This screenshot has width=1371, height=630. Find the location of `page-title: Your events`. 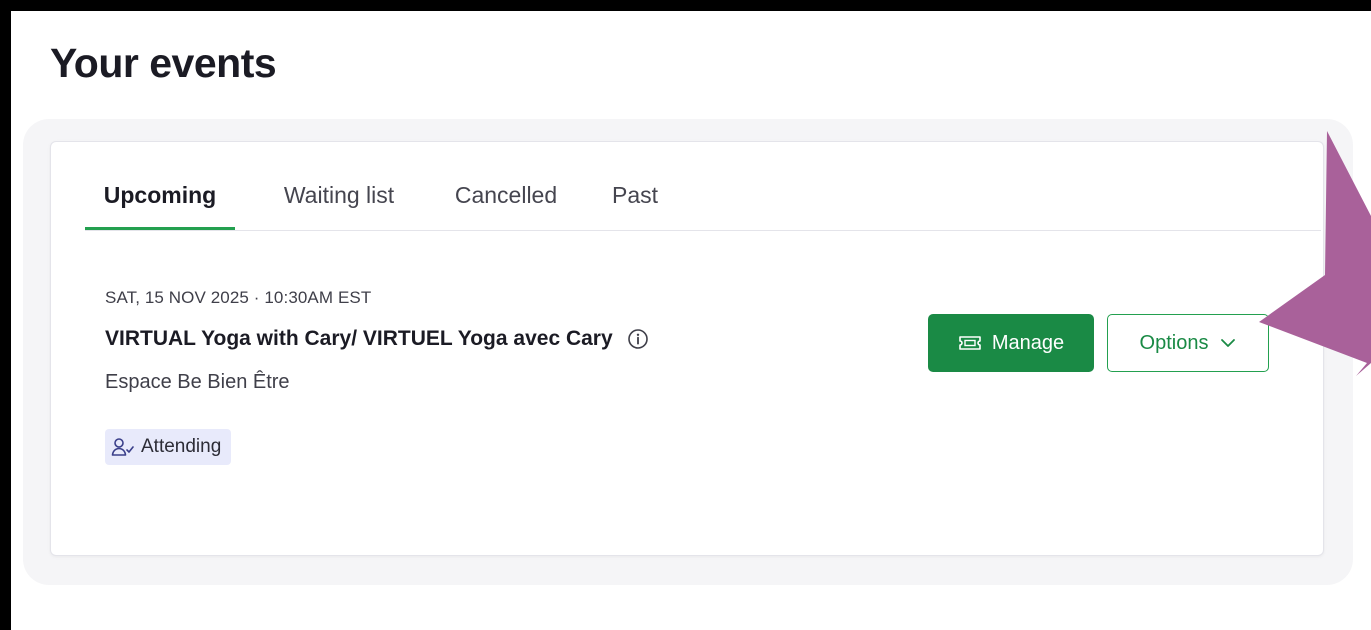

page-title: Your events is located at coordinates (163, 63).